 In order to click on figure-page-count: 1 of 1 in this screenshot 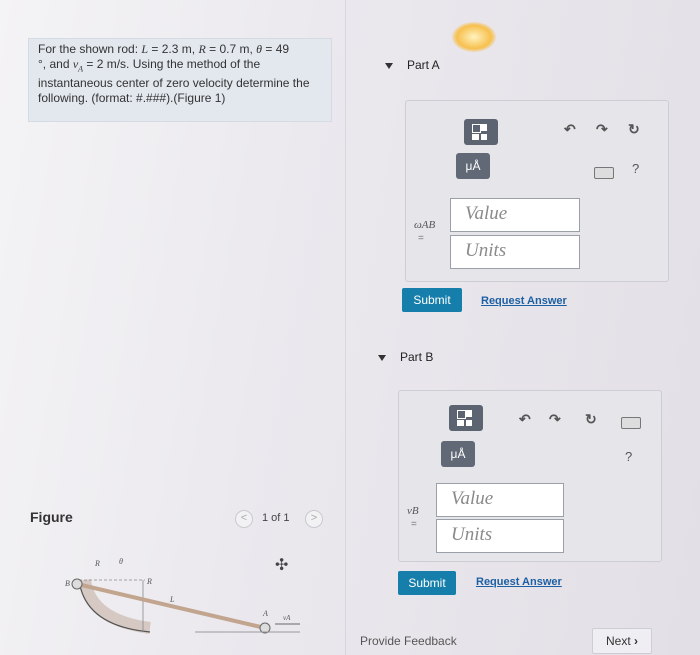, I will do `click(276, 518)`.